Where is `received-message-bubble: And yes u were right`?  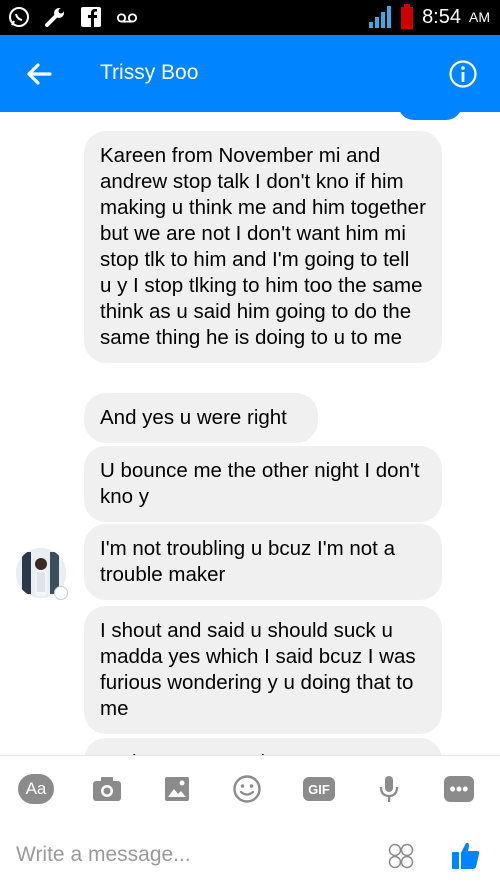
received-message-bubble: And yes u were right is located at coordinates (201, 418).